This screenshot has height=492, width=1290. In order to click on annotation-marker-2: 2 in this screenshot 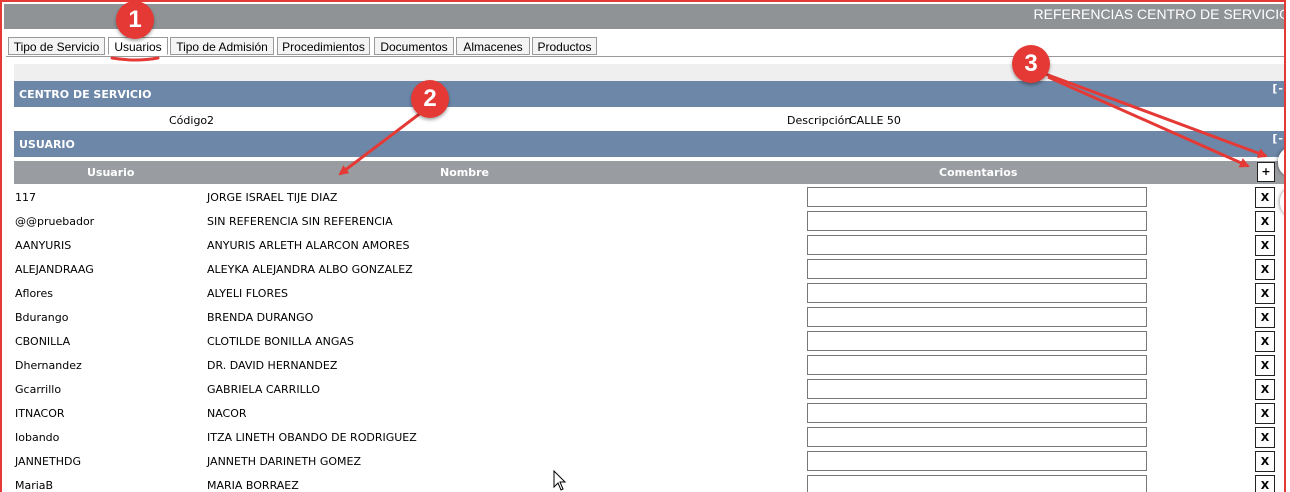, I will do `click(430, 99)`.